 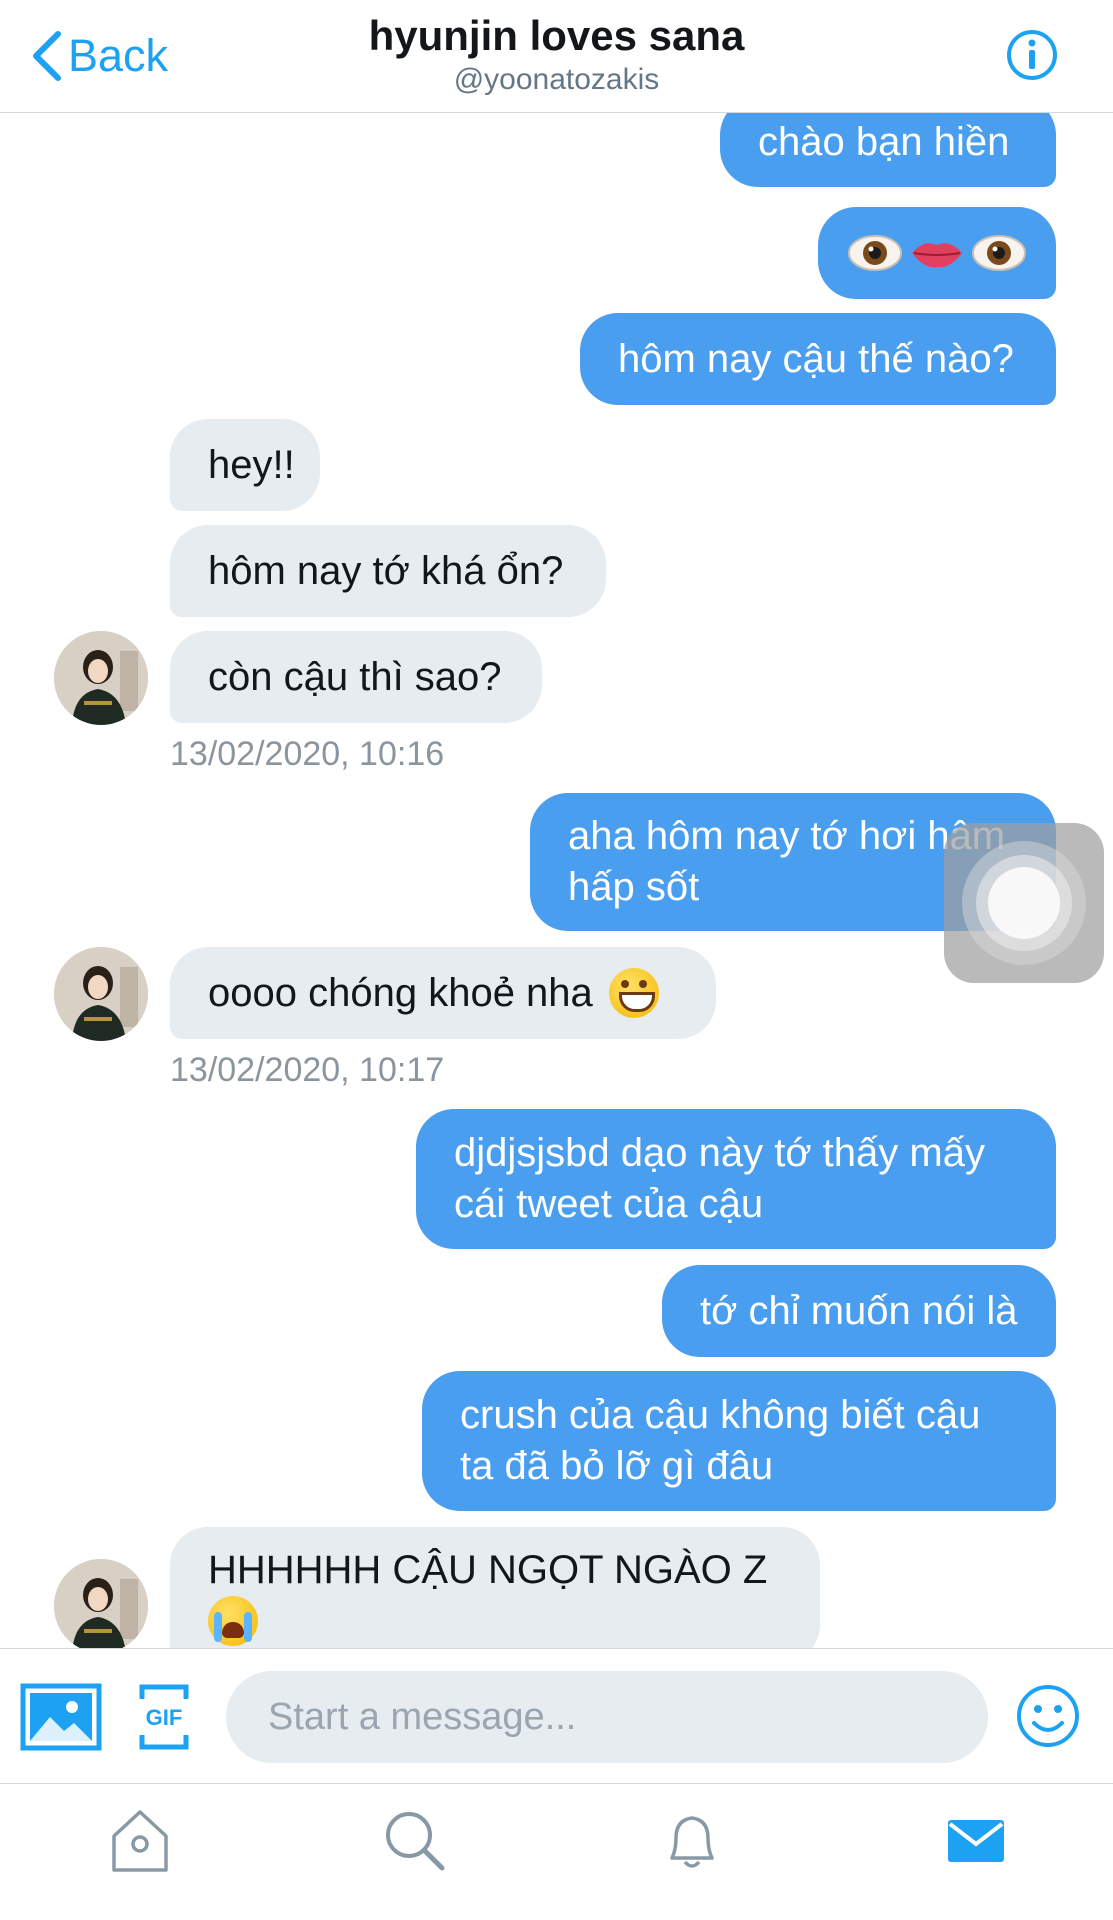 I want to click on message-text: tớ chỉ muốn nói là, so click(x=859, y=1310).